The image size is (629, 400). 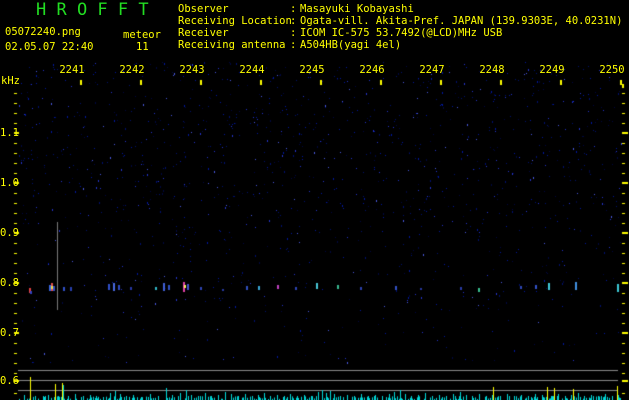 I want to click on info-label: Receiver, so click(x=203, y=33).